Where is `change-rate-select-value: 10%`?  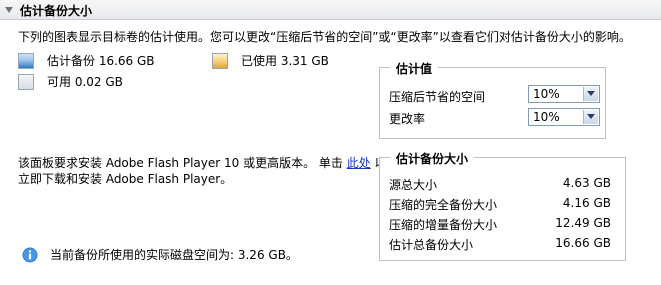 change-rate-select-value: 10% is located at coordinates (546, 117).